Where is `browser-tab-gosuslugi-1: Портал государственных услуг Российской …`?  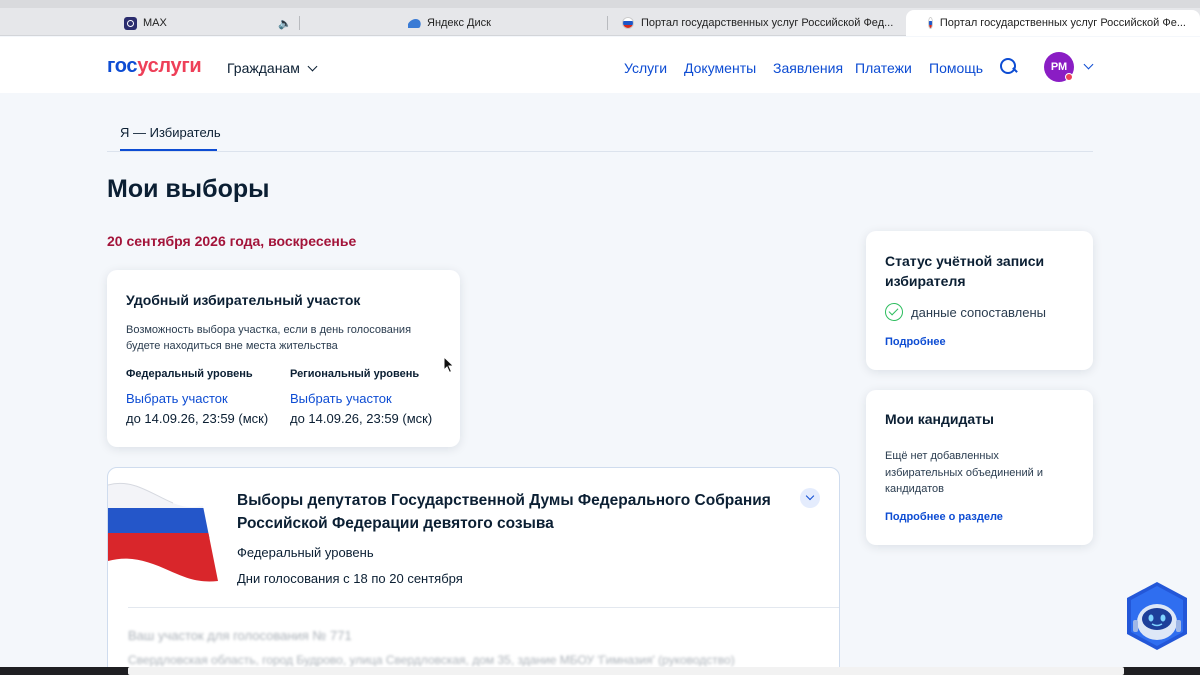
browser-tab-gosuslugi-1: Портал государственных услуг Российской … is located at coordinates (763, 23).